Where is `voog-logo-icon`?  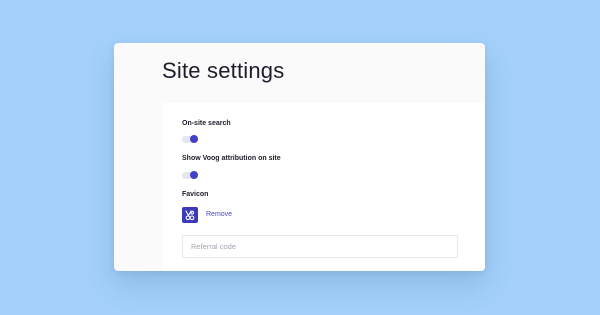 voog-logo-icon is located at coordinates (190, 215).